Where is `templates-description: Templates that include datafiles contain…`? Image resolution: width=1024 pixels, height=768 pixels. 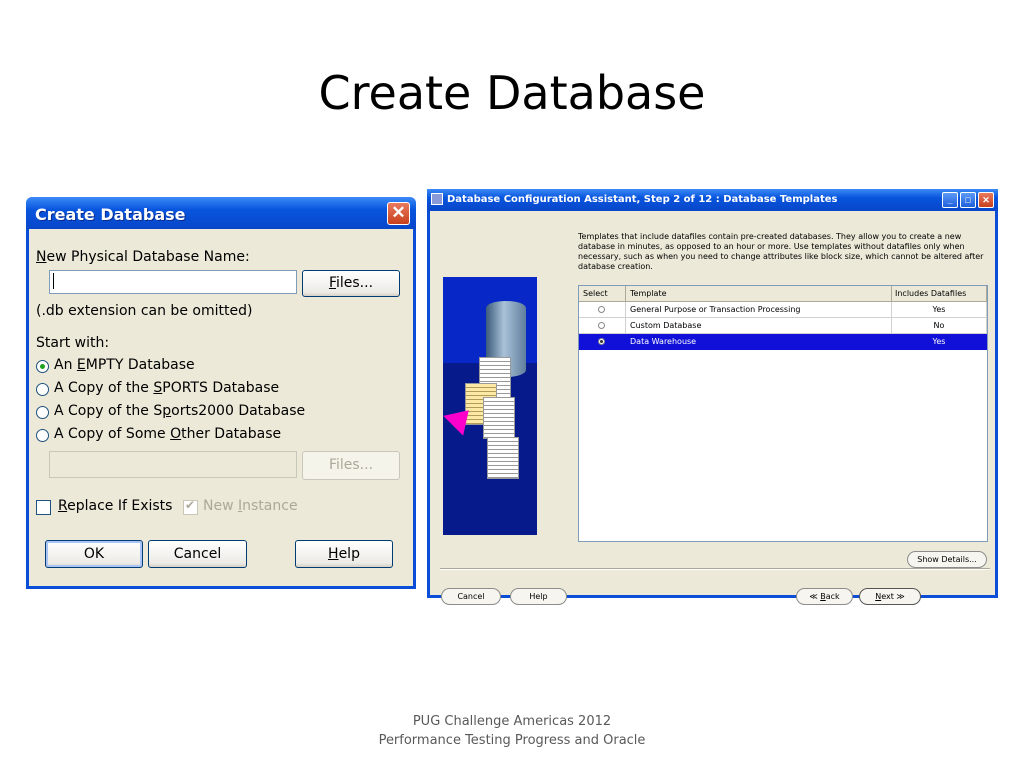 templates-description: Templates that include datafiles contain… is located at coordinates (781, 251).